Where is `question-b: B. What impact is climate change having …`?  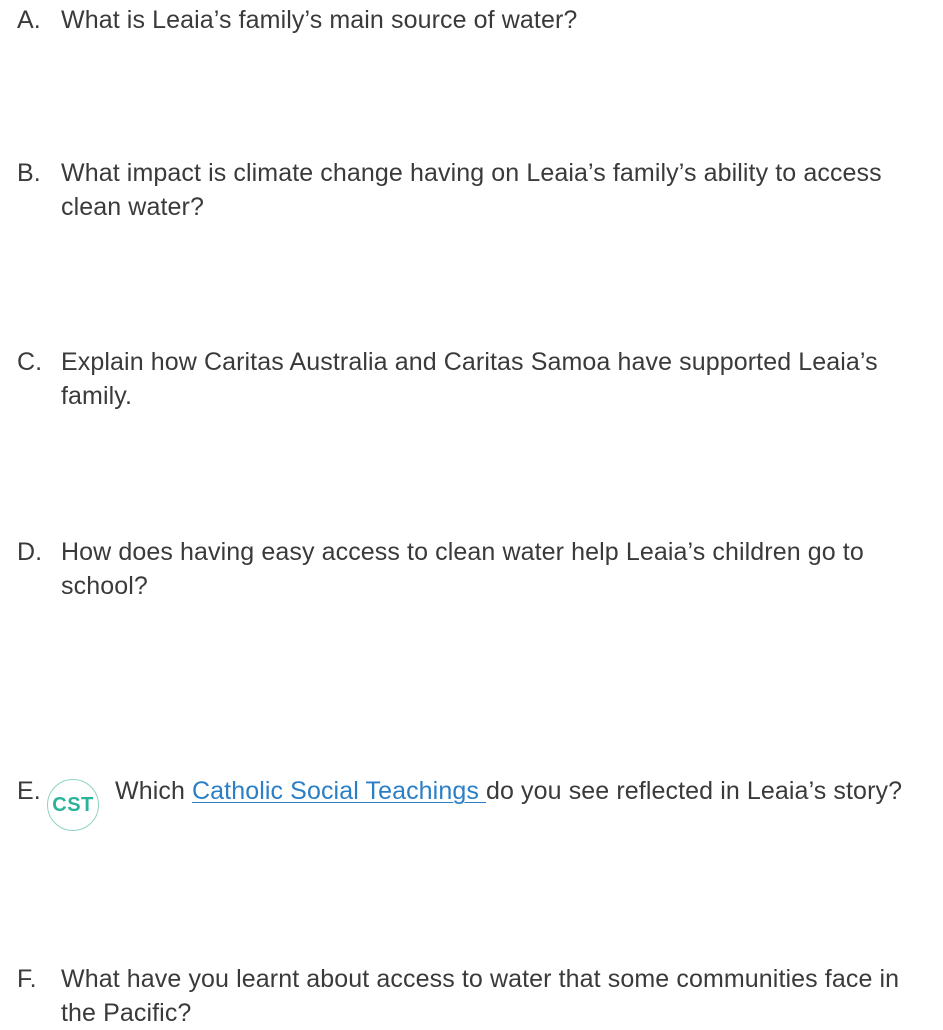 question-b: B. What impact is climate change having … is located at coordinates (477, 190).